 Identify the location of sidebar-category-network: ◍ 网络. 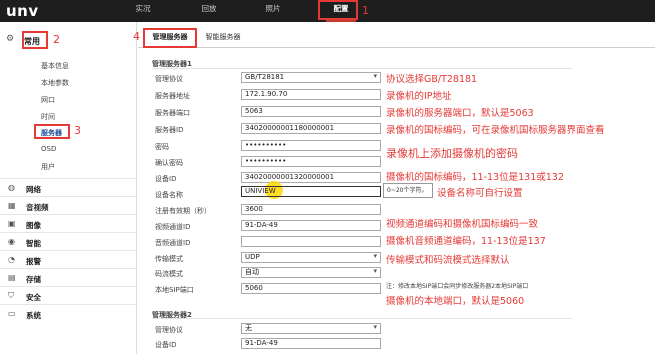
(68, 187).